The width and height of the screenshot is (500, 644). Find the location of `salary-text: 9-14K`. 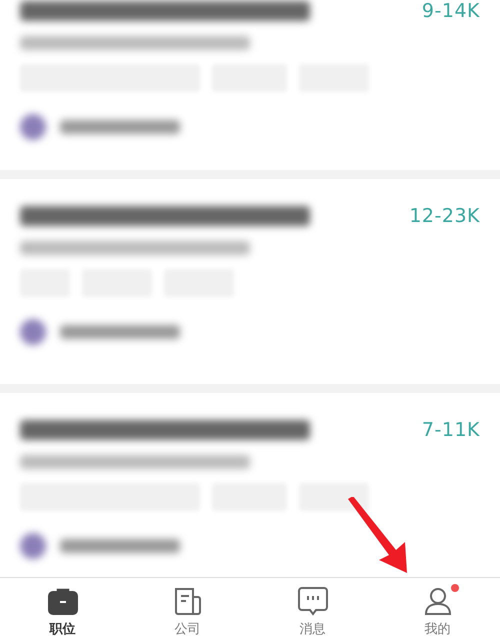

salary-text: 9-14K is located at coordinates (451, 11).